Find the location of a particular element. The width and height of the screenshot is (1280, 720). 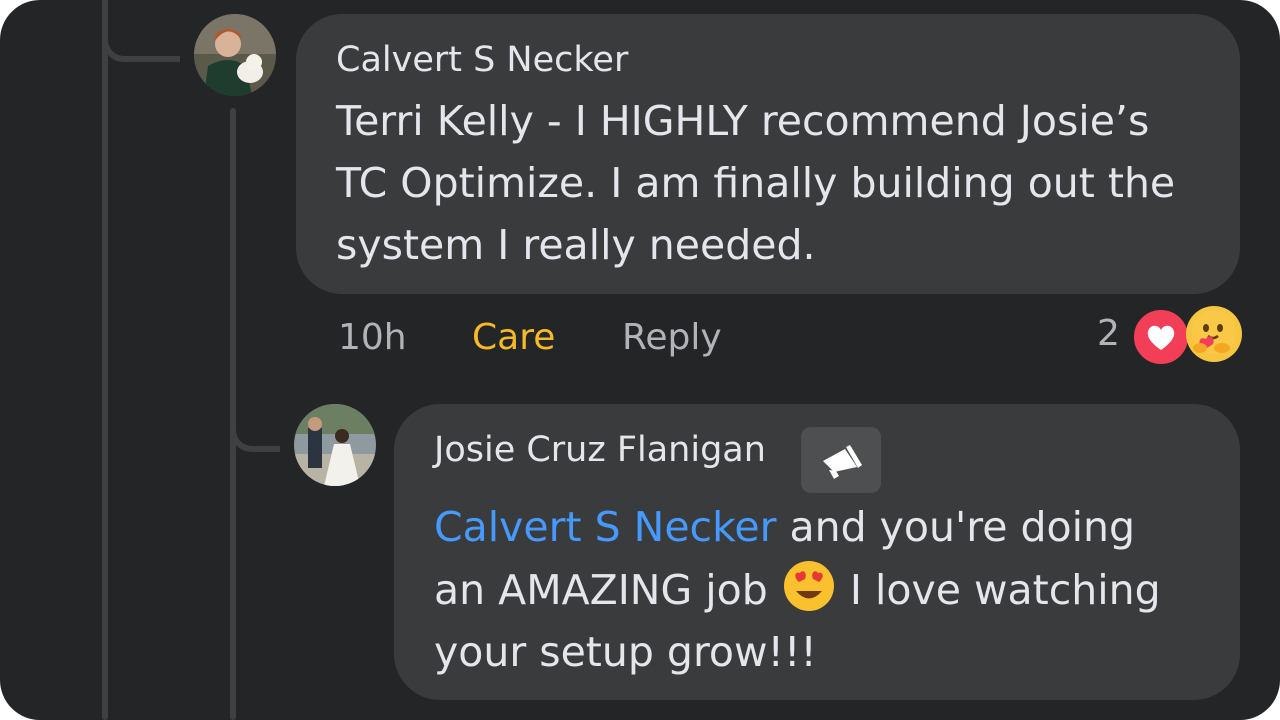

comment-text-line: system I really needed. is located at coordinates (576, 245).